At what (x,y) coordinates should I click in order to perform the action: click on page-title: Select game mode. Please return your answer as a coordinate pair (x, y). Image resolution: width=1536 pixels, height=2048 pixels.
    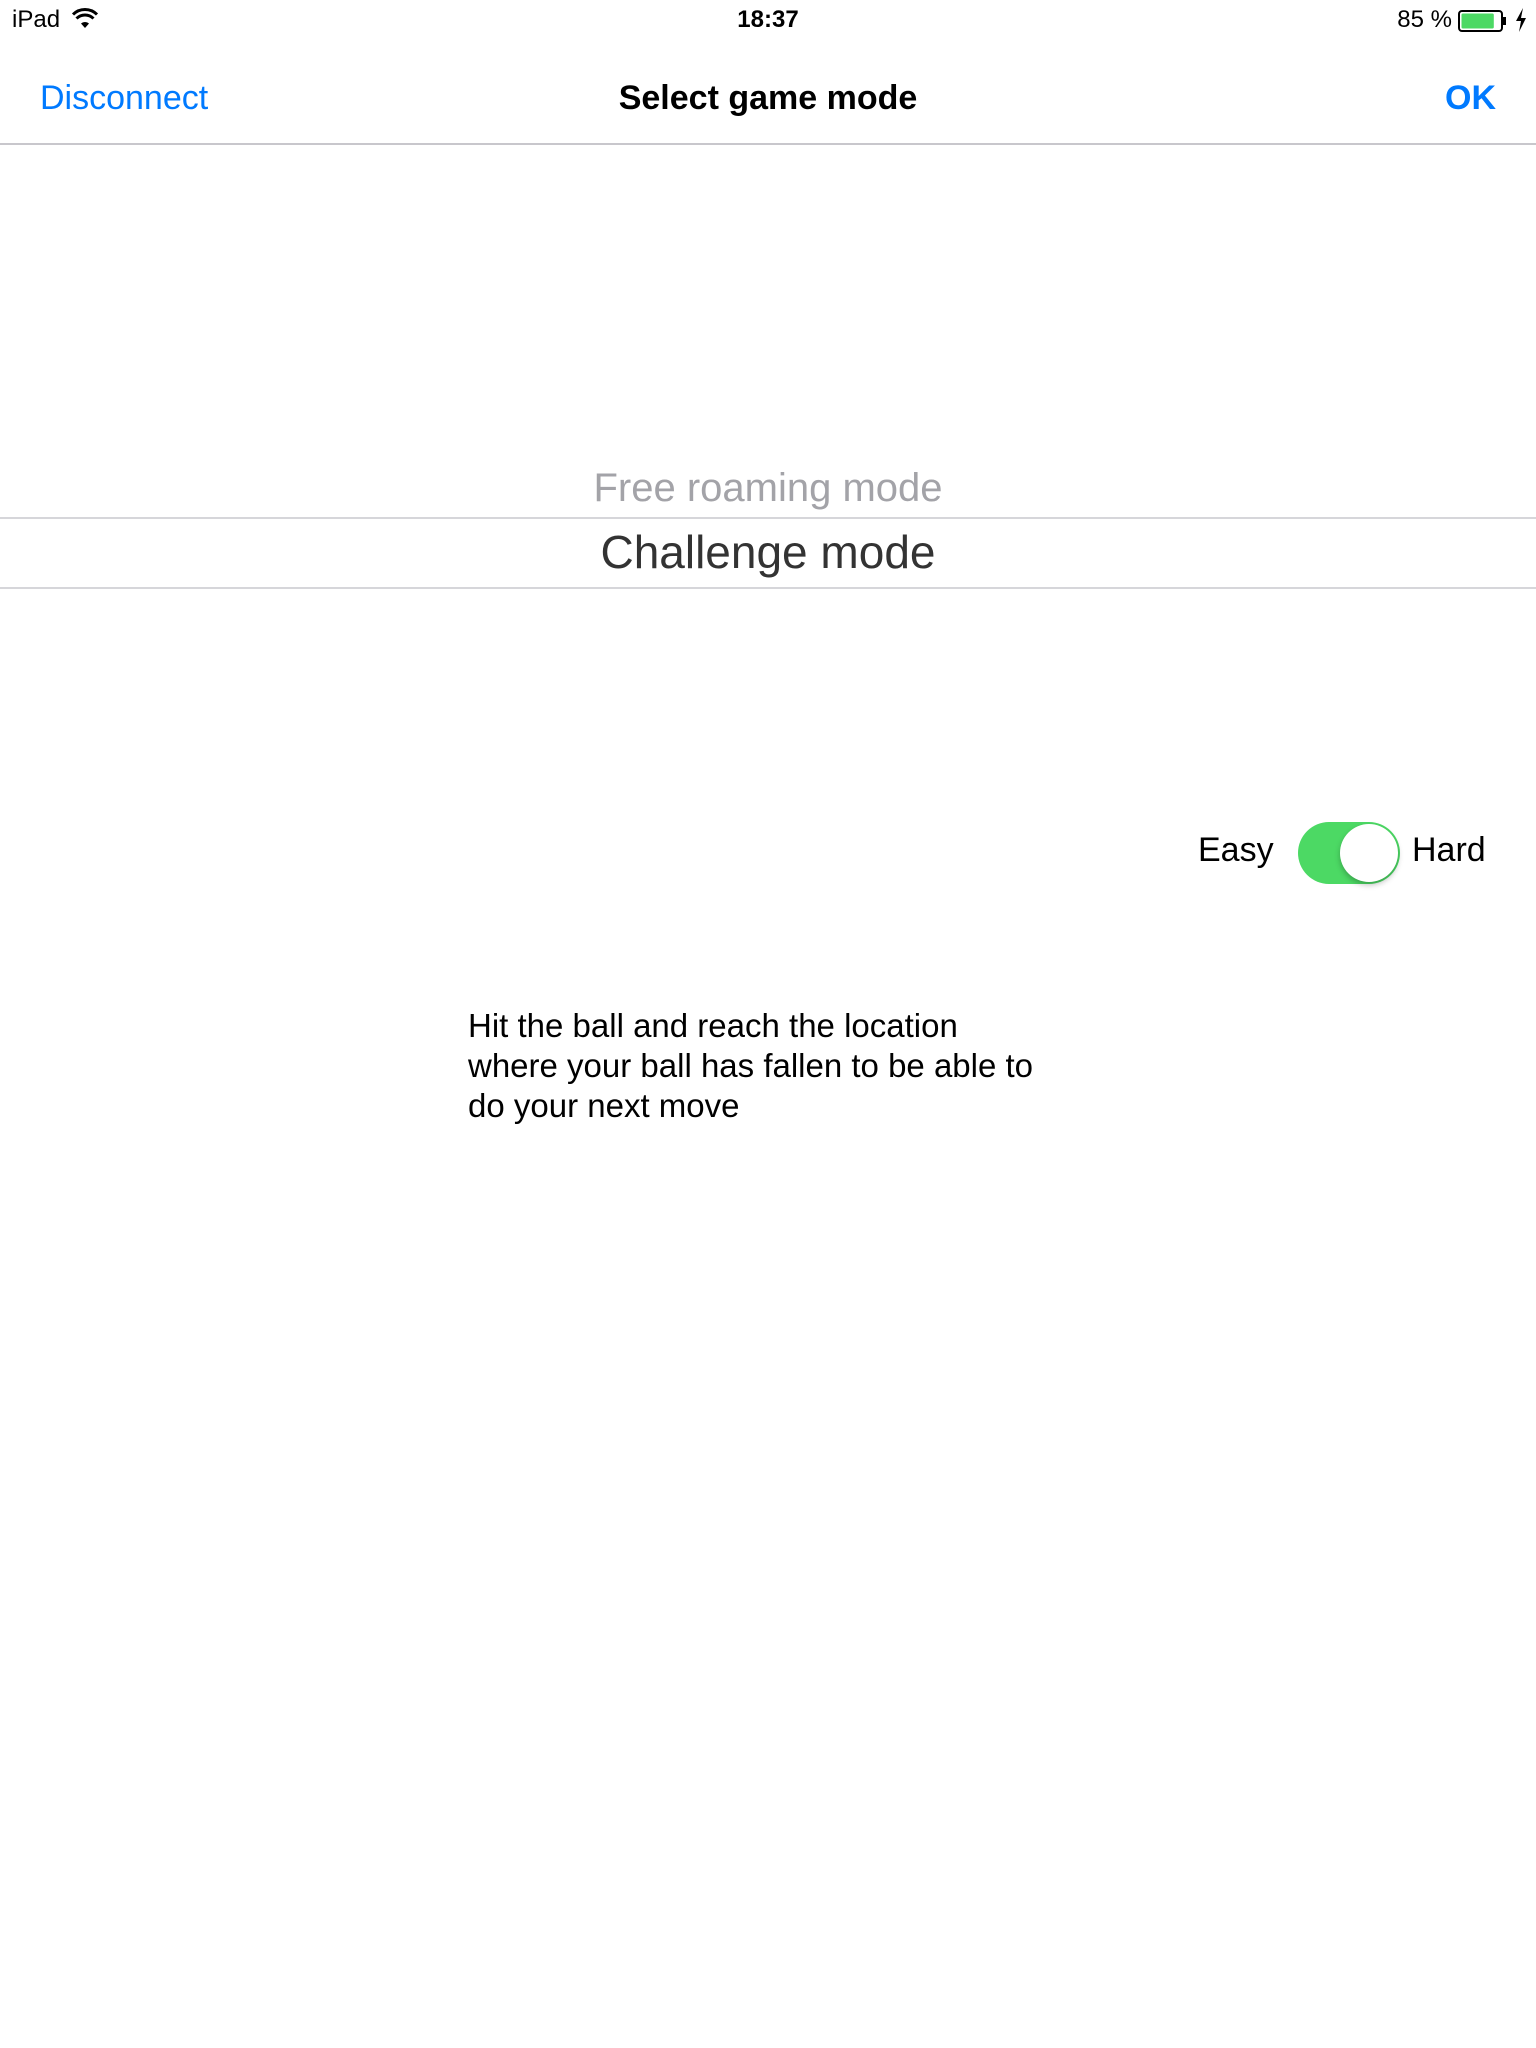
    Looking at the image, I should click on (768, 98).